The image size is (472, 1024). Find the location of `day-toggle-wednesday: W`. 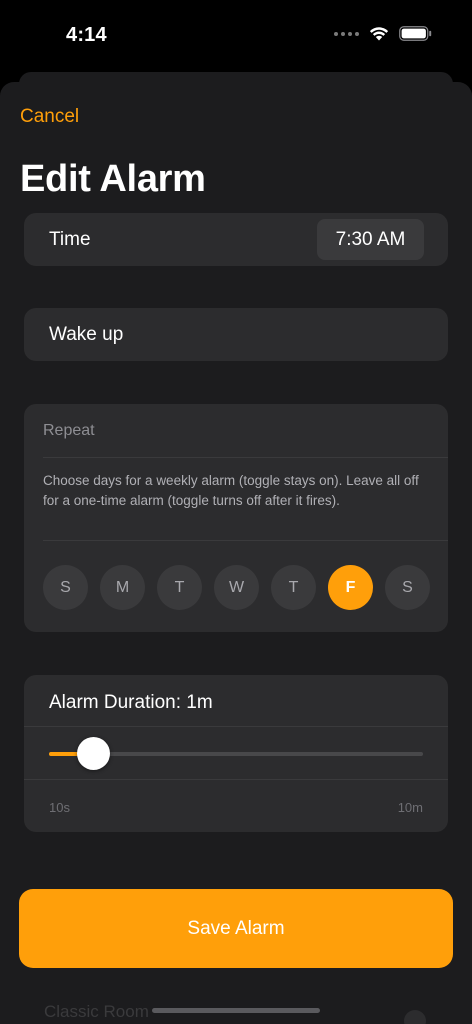

day-toggle-wednesday: W is located at coordinates (236, 587).